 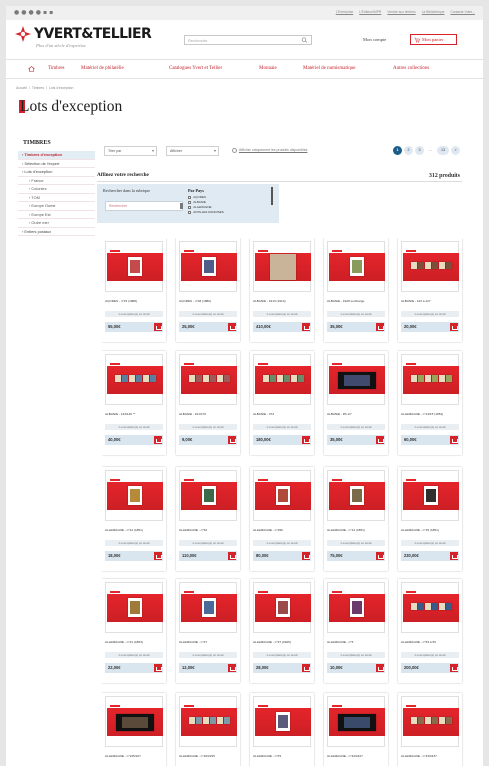 I want to click on nav-item-autres-collections: Autres collections, so click(x=411, y=69).